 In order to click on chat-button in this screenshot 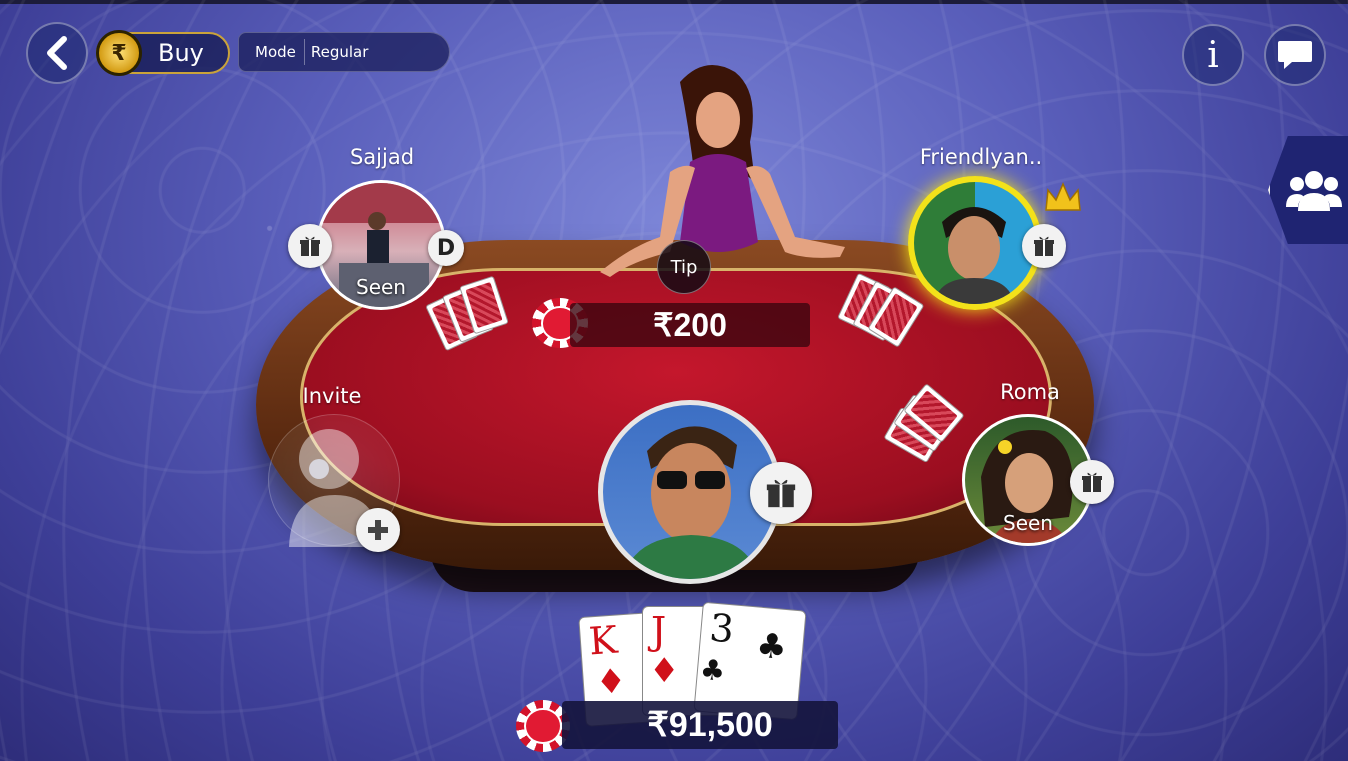, I will do `click(1295, 55)`.